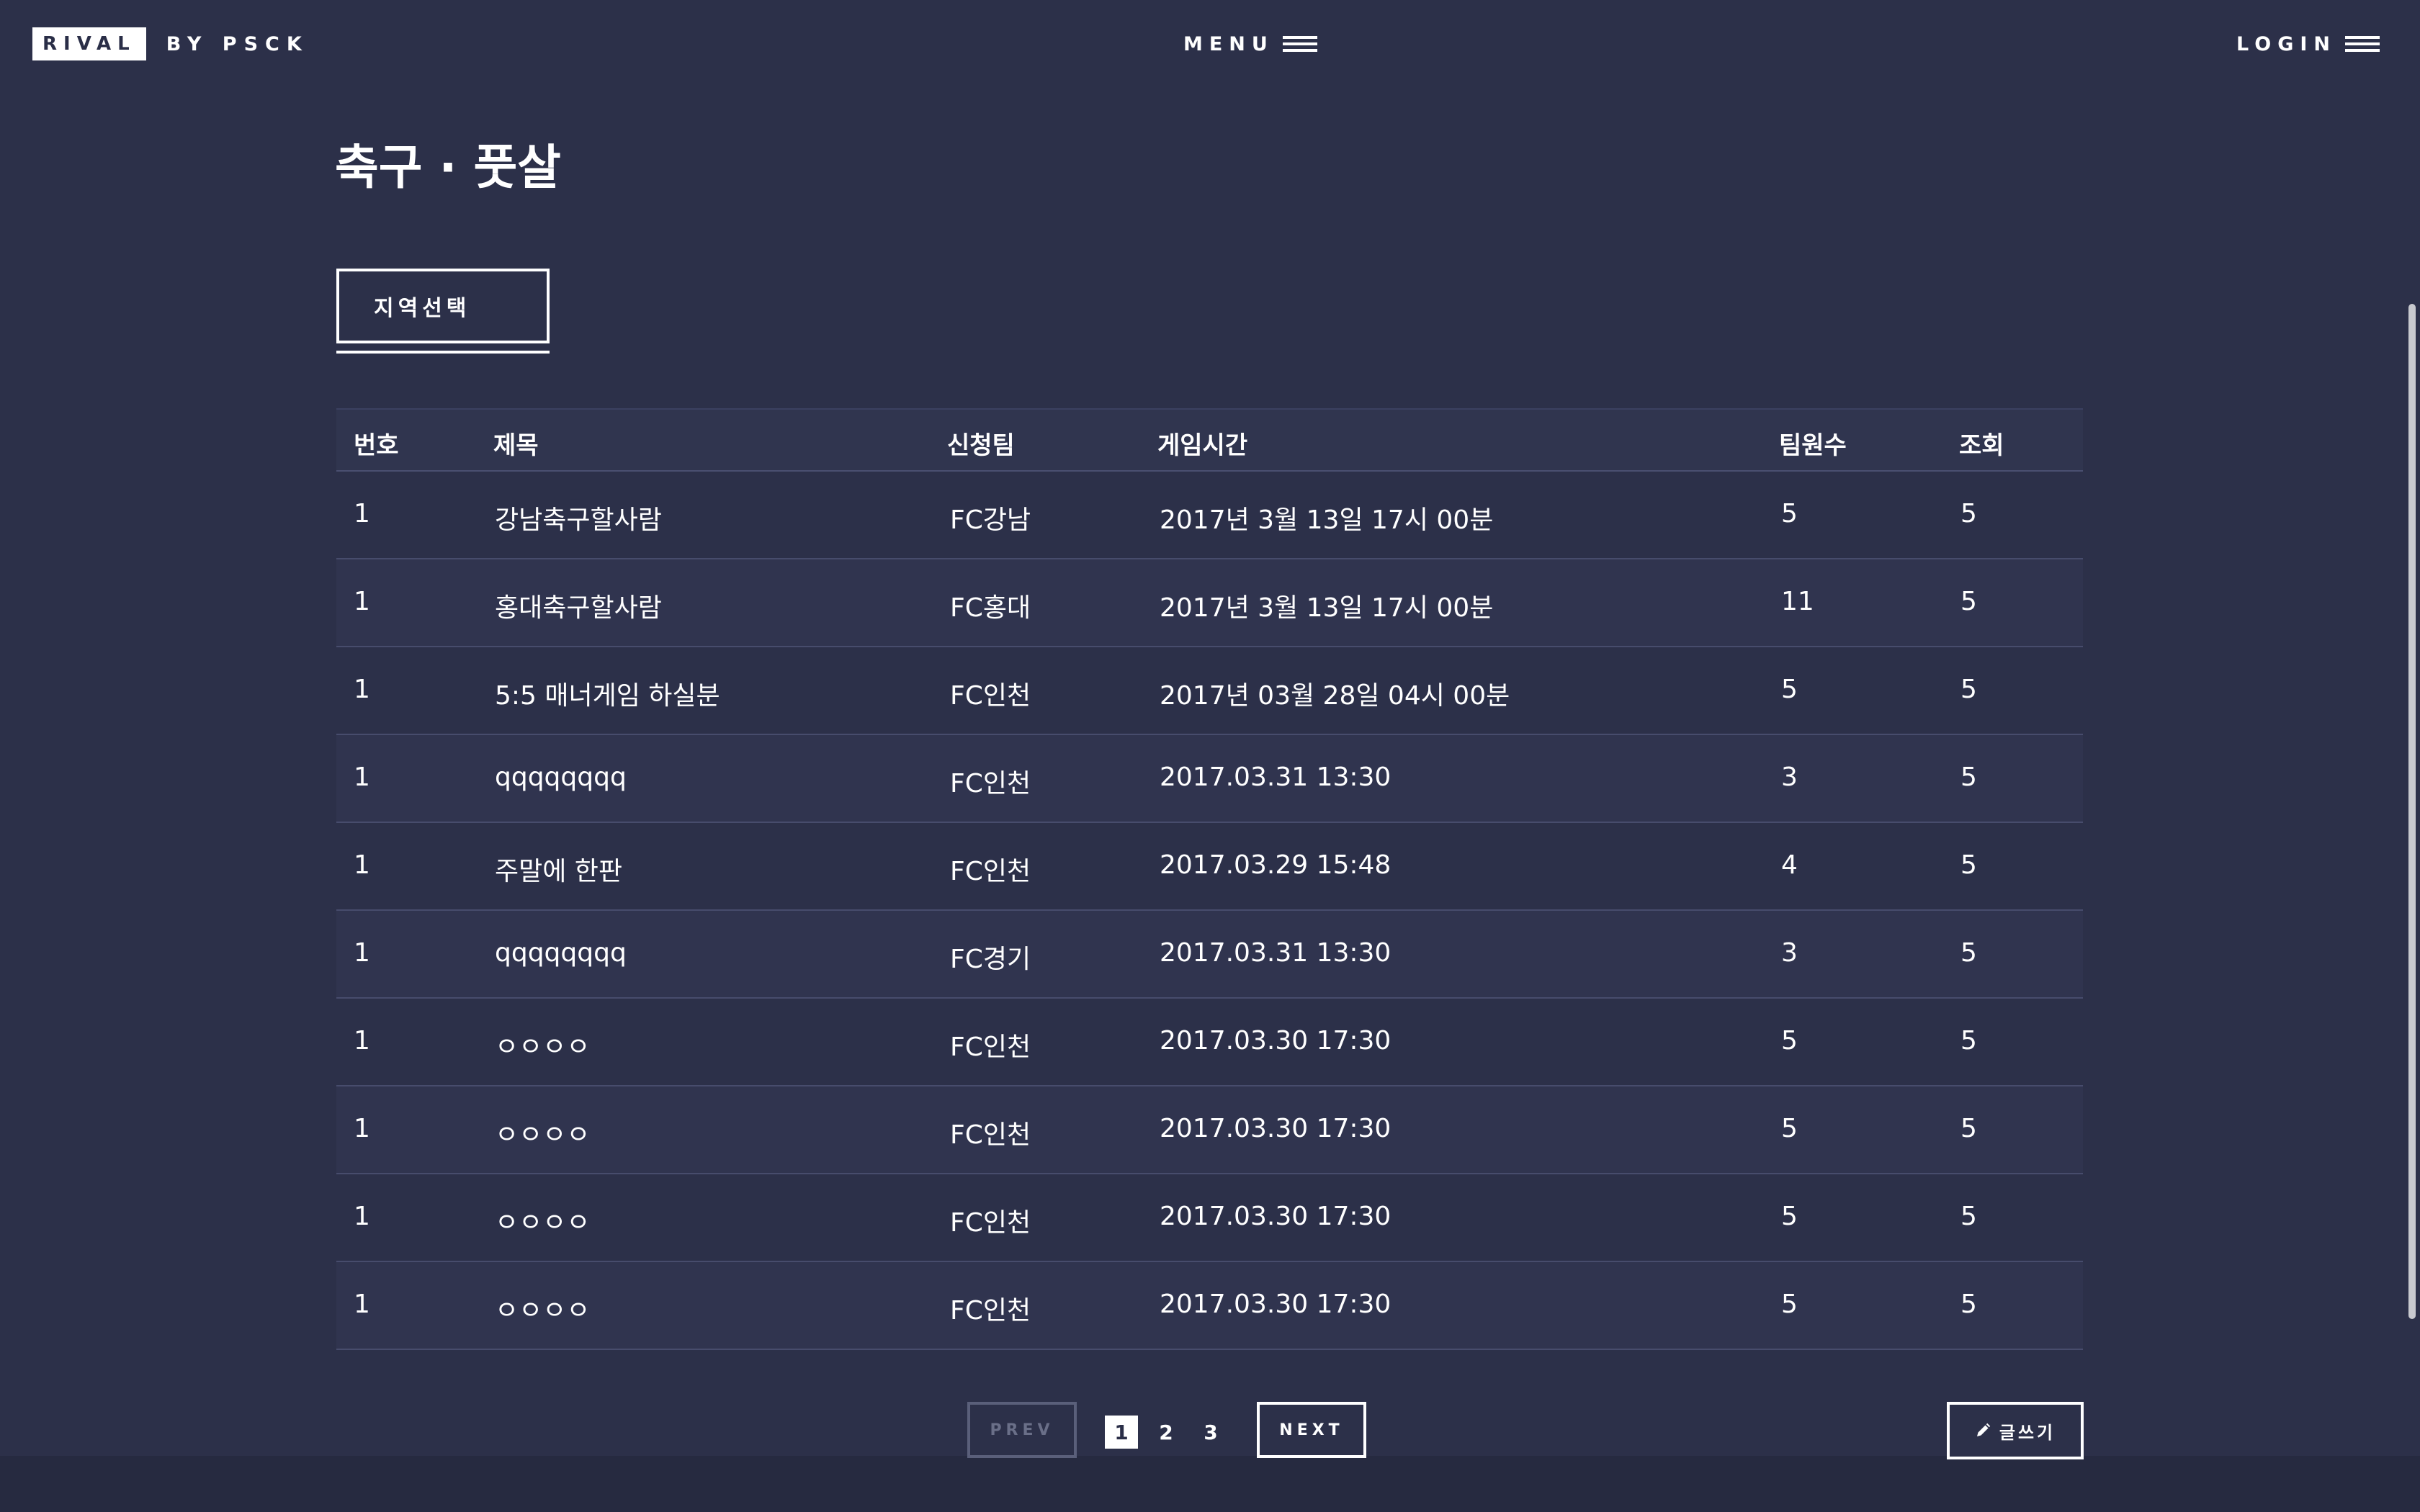 Image resolution: width=2420 pixels, height=1512 pixels. Describe the element at coordinates (448, 167) in the screenshot. I see `page-title: 축구 · 풋살` at that location.